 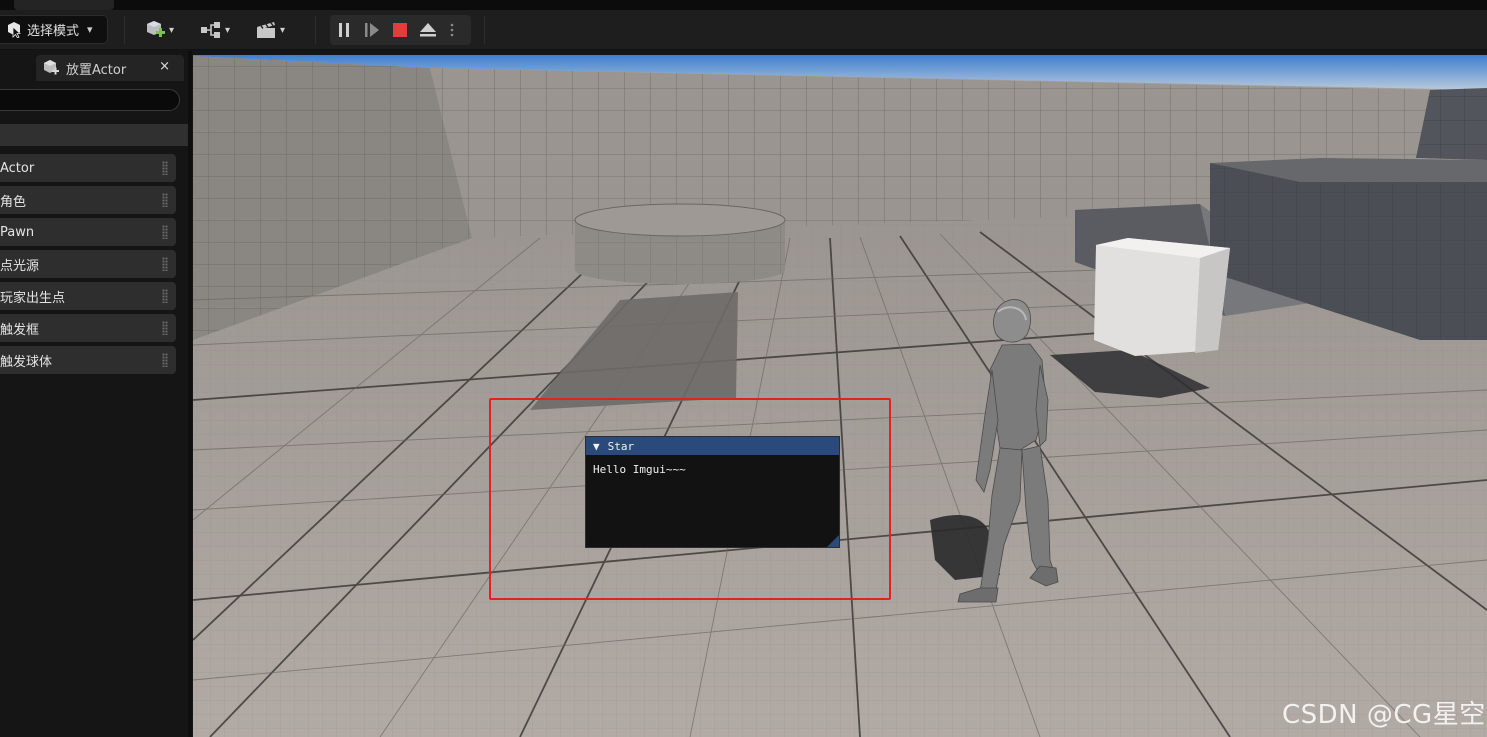 What do you see at coordinates (26, 362) in the screenshot?
I see `list-item-label: 触发球体` at bounding box center [26, 362].